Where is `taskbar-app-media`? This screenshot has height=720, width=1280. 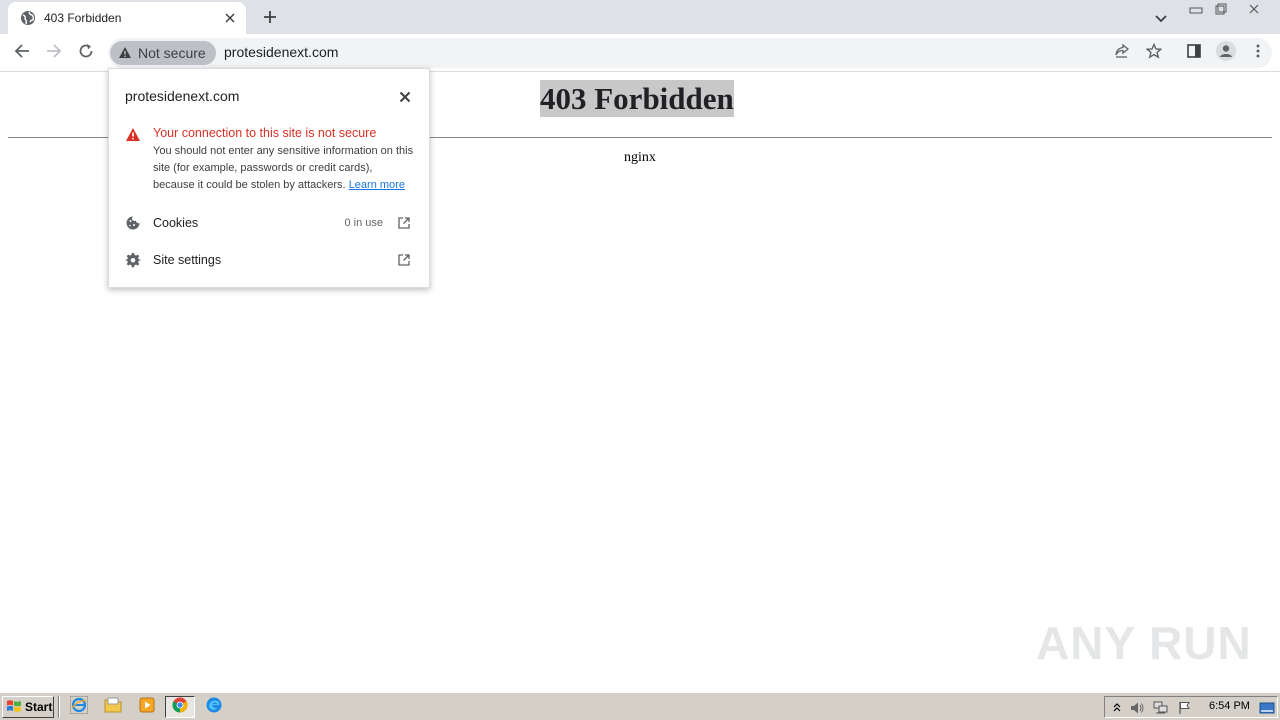
taskbar-app-media is located at coordinates (147, 707).